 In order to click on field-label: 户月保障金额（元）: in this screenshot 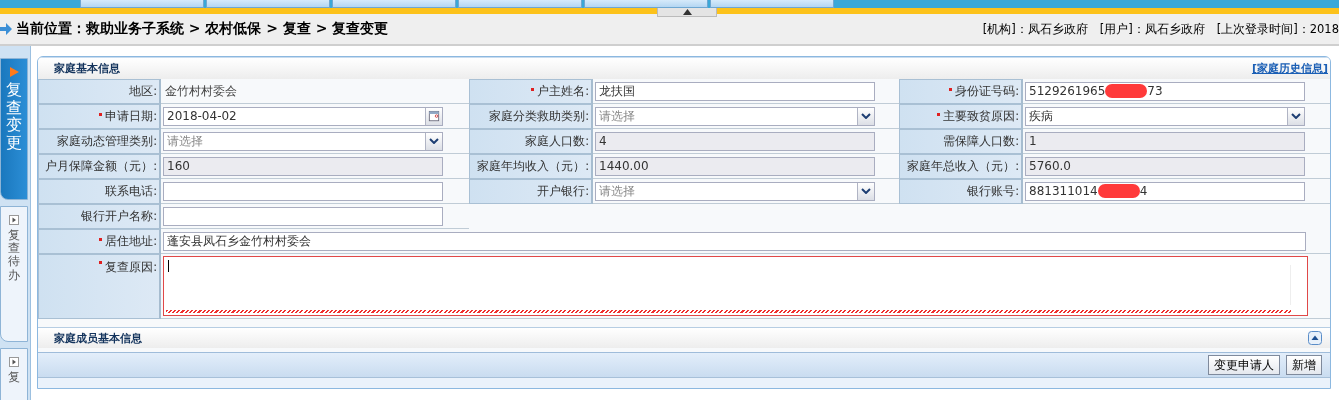, I will do `click(99, 166)`.